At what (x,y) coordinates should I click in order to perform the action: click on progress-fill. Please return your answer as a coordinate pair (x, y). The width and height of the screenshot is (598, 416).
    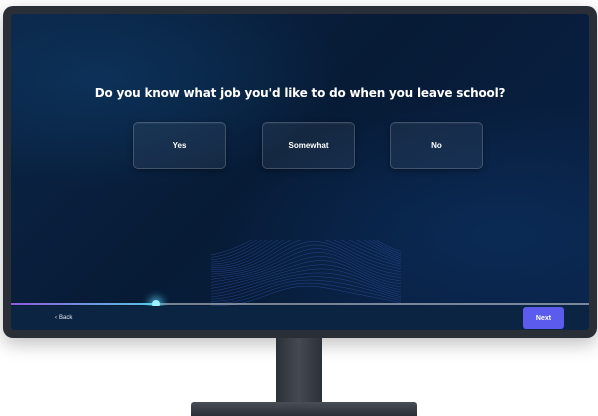
    Looking at the image, I should click on (83, 304).